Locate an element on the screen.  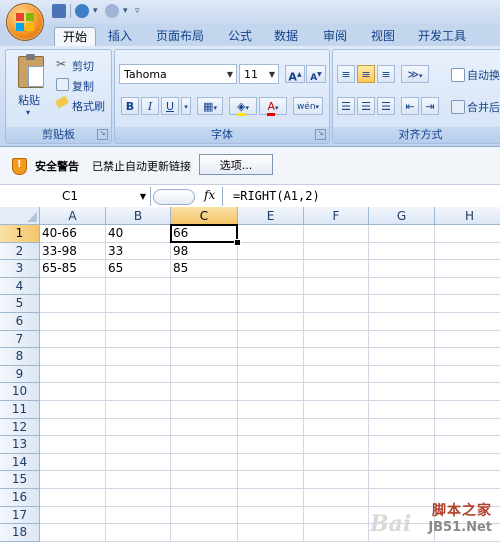
cell-f9 is located at coordinates (336, 374).